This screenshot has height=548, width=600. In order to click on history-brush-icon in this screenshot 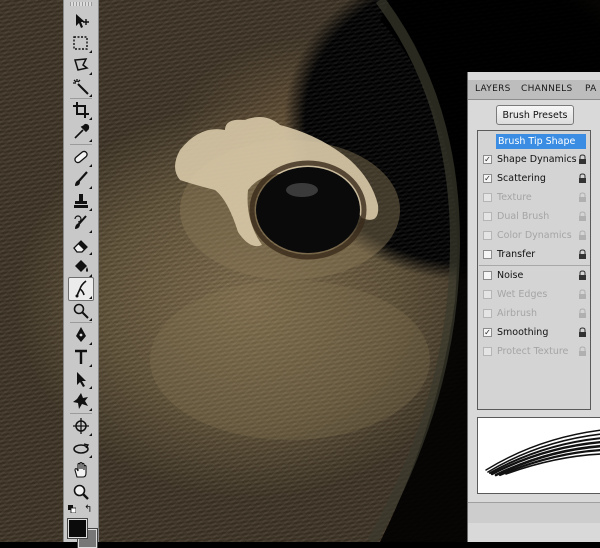, I will do `click(80, 222)`.